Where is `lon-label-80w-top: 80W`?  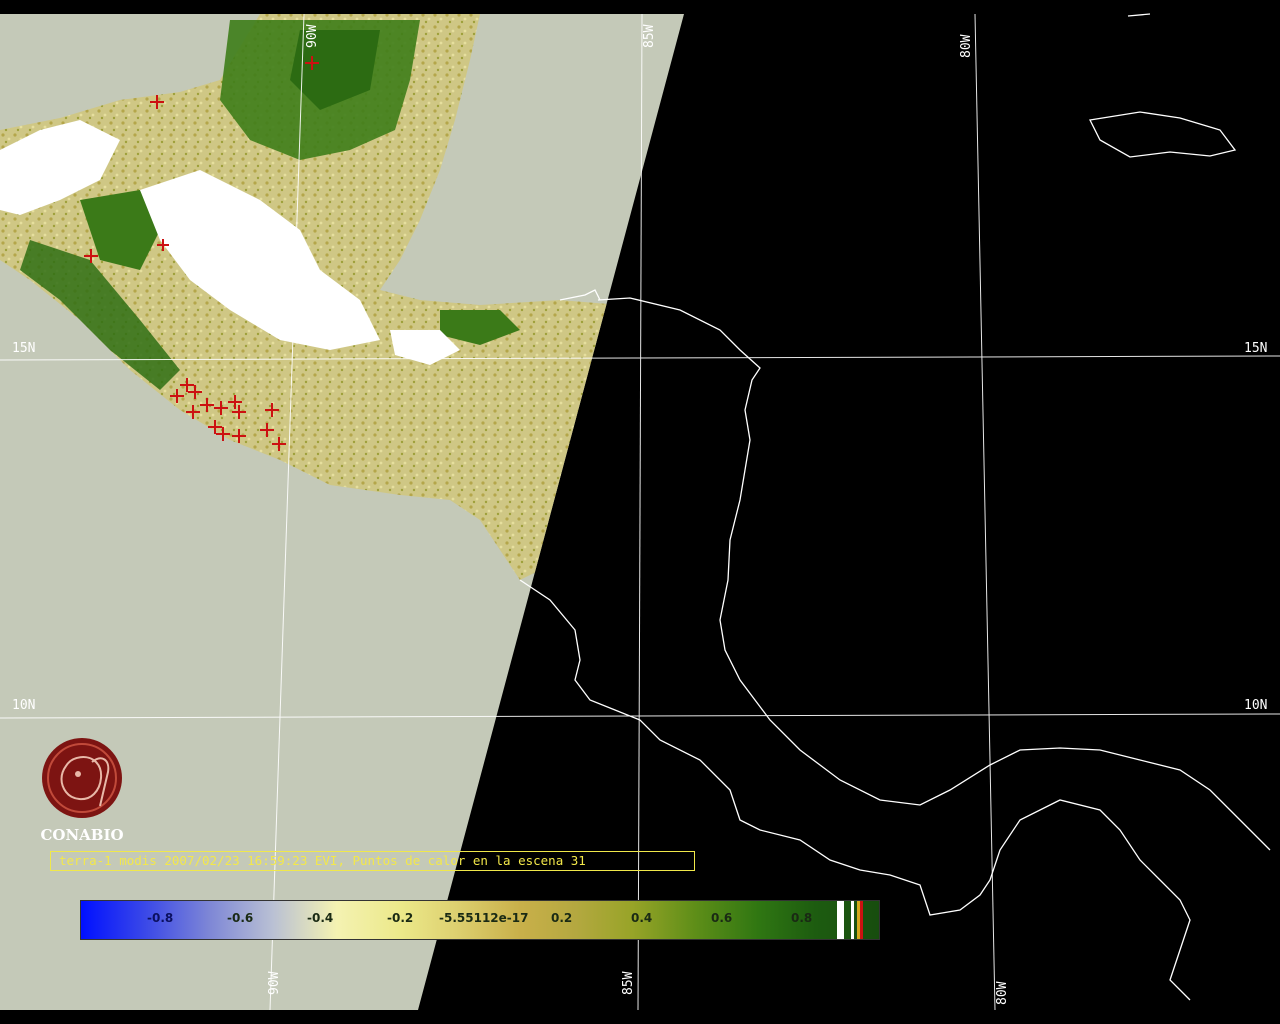 lon-label-80w-top: 80W is located at coordinates (966, 46).